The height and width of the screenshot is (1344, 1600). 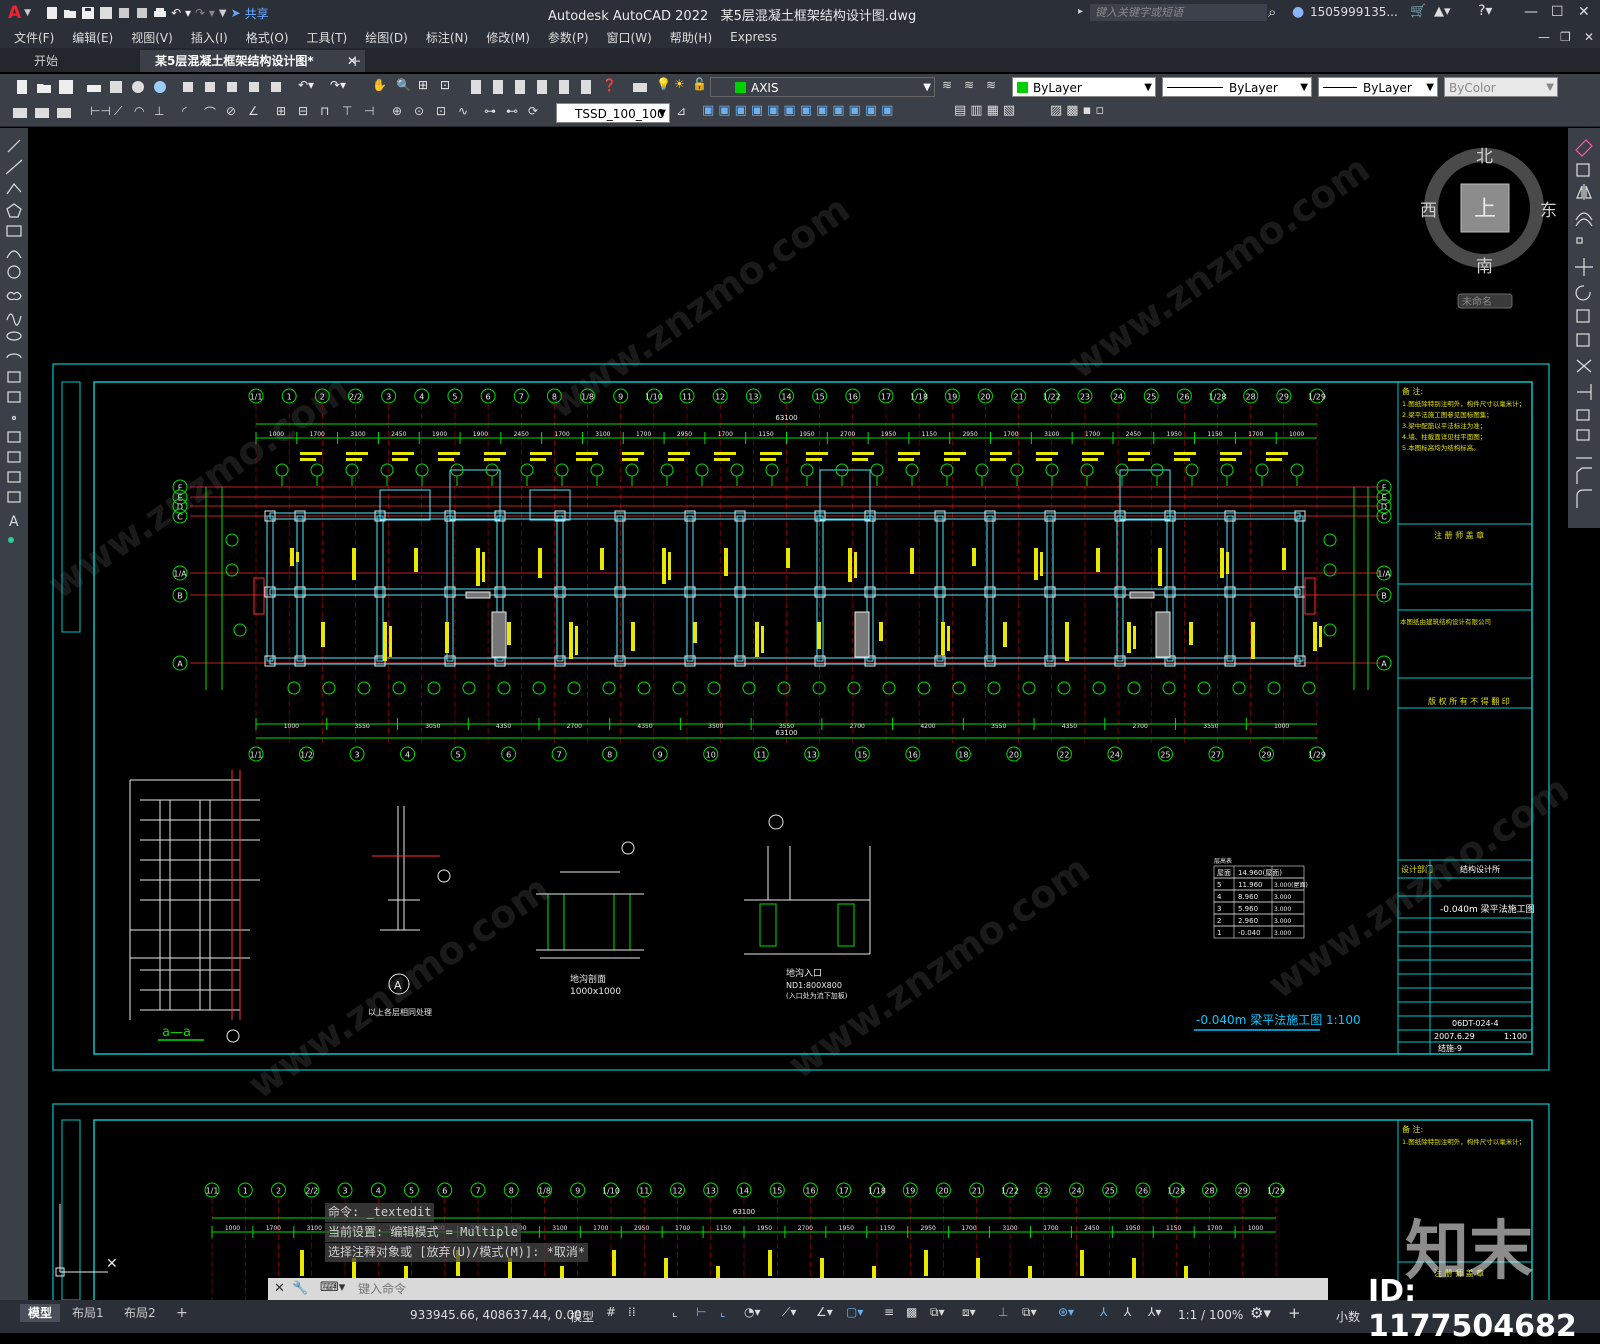 What do you see at coordinates (66, 87) in the screenshot?
I see `save-icon` at bounding box center [66, 87].